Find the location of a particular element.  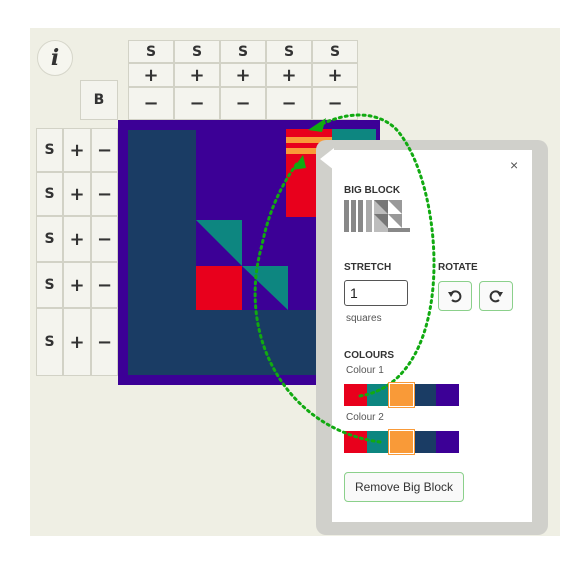

colour1-swatches is located at coordinates (401, 395).